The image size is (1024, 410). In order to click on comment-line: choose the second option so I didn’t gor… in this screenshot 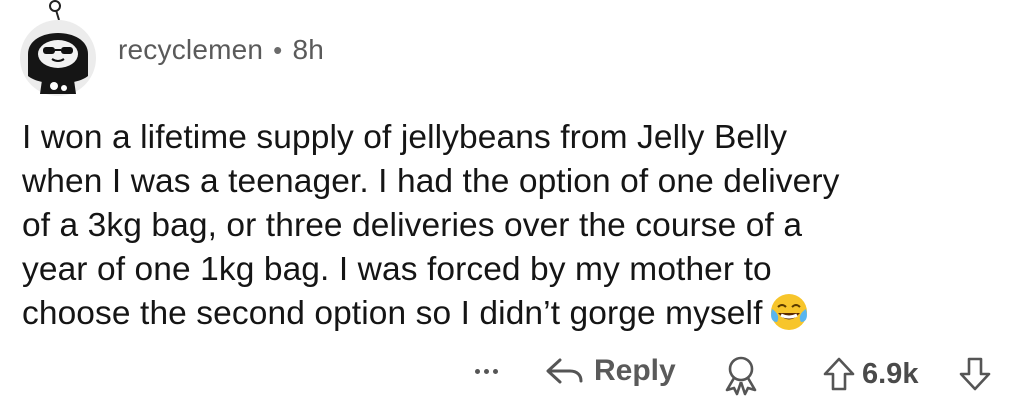, I will do `click(392, 313)`.